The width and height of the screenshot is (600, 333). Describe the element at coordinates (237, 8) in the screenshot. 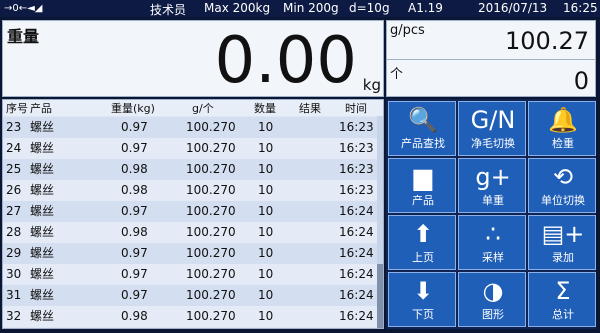

I see `max-capacity: Max 200kg` at that location.